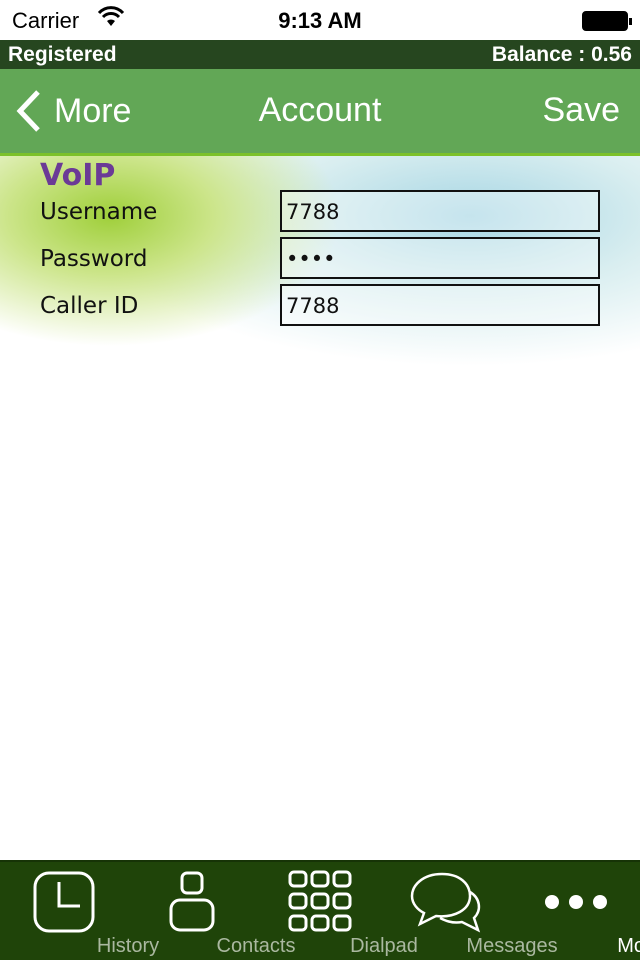  What do you see at coordinates (561, 54) in the screenshot?
I see `balance: Balance : 0.56` at bounding box center [561, 54].